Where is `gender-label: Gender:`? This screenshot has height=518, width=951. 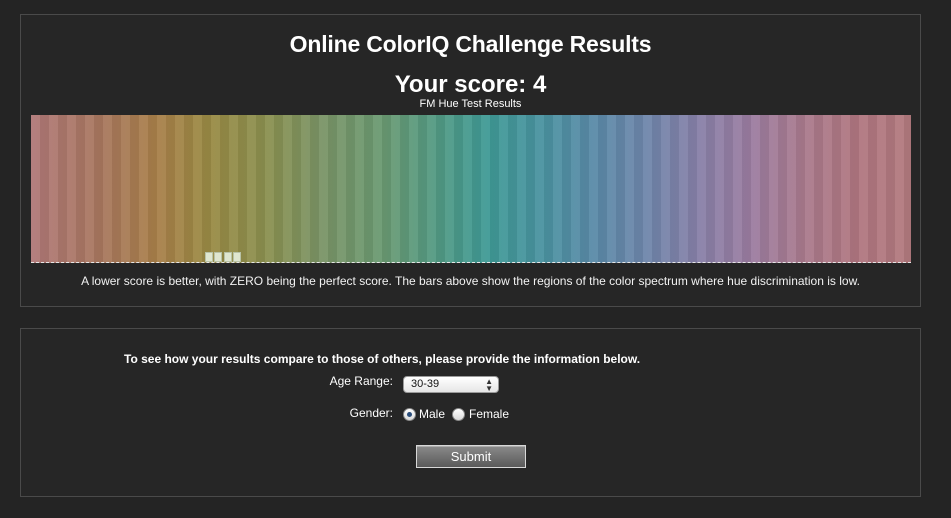
gender-label: Gender: is located at coordinates (371, 413).